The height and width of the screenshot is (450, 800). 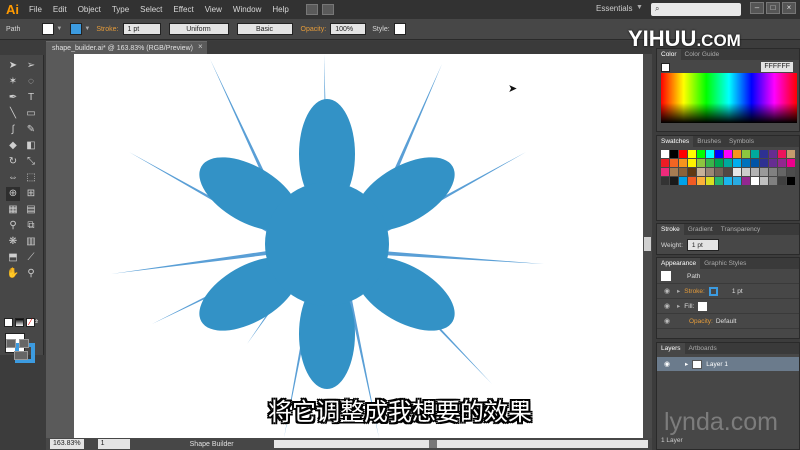 What do you see at coordinates (31, 242) in the screenshot?
I see `column-graph-icon: ▥` at bounding box center [31, 242].